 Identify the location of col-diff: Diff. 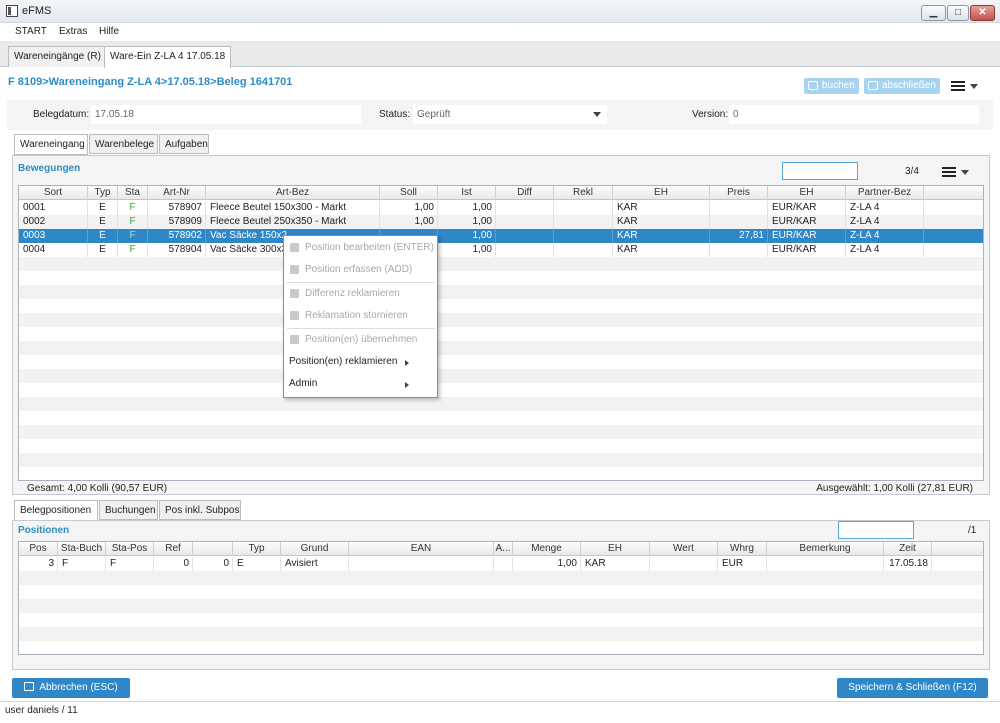
(525, 193).